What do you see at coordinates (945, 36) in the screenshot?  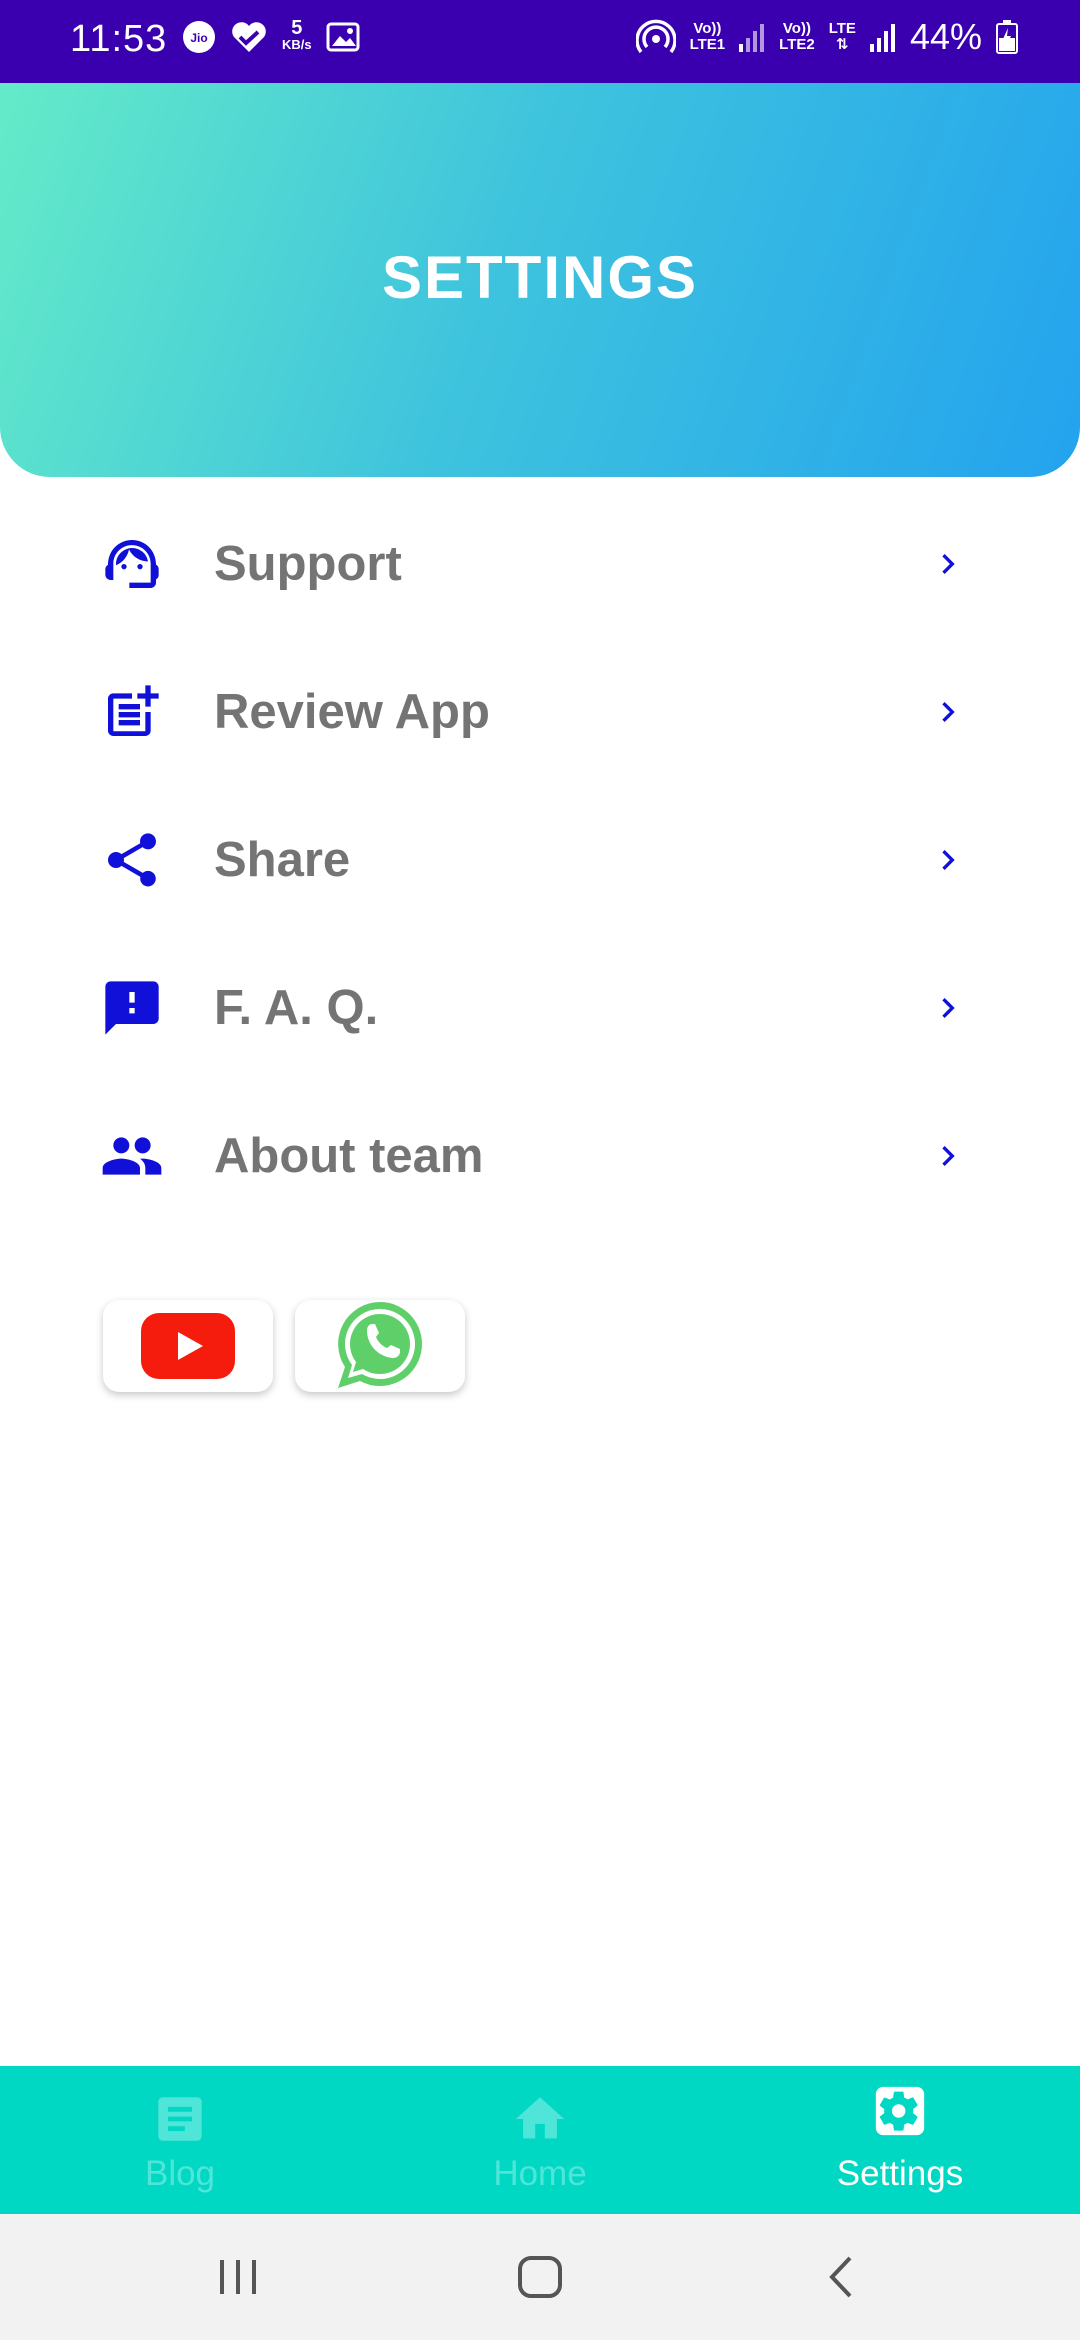 I see `battery-percent: 44%` at bounding box center [945, 36].